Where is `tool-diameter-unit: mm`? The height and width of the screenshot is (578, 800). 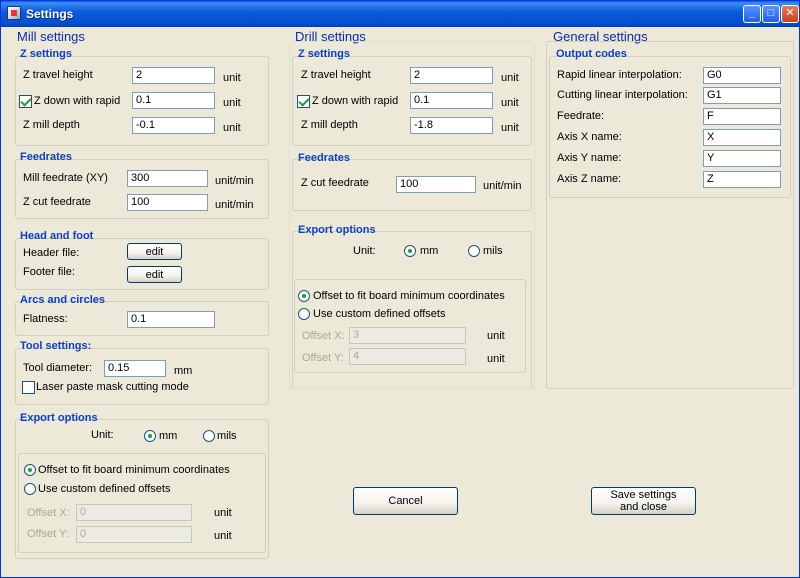
tool-diameter-unit: mm is located at coordinates (183, 371).